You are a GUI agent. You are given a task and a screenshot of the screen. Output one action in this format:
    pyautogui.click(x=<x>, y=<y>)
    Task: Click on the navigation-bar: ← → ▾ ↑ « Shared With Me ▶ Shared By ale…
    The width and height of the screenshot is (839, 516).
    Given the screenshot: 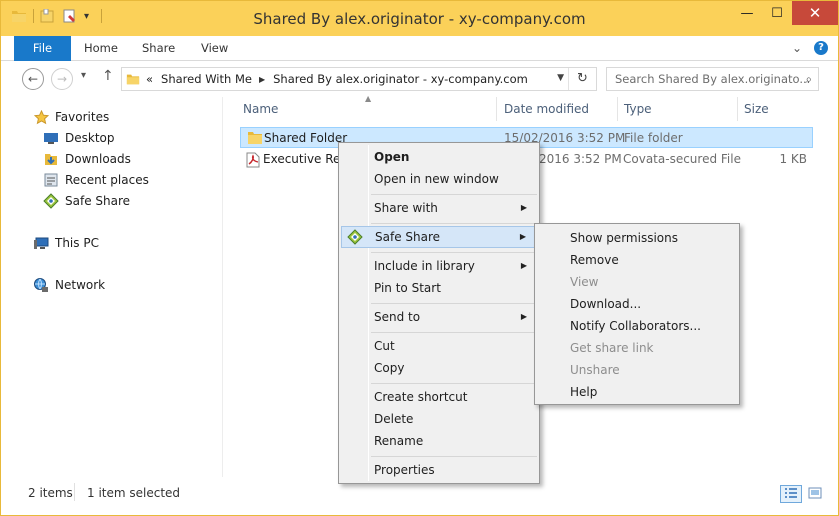 What is the action you would take?
    pyautogui.click(x=419, y=79)
    